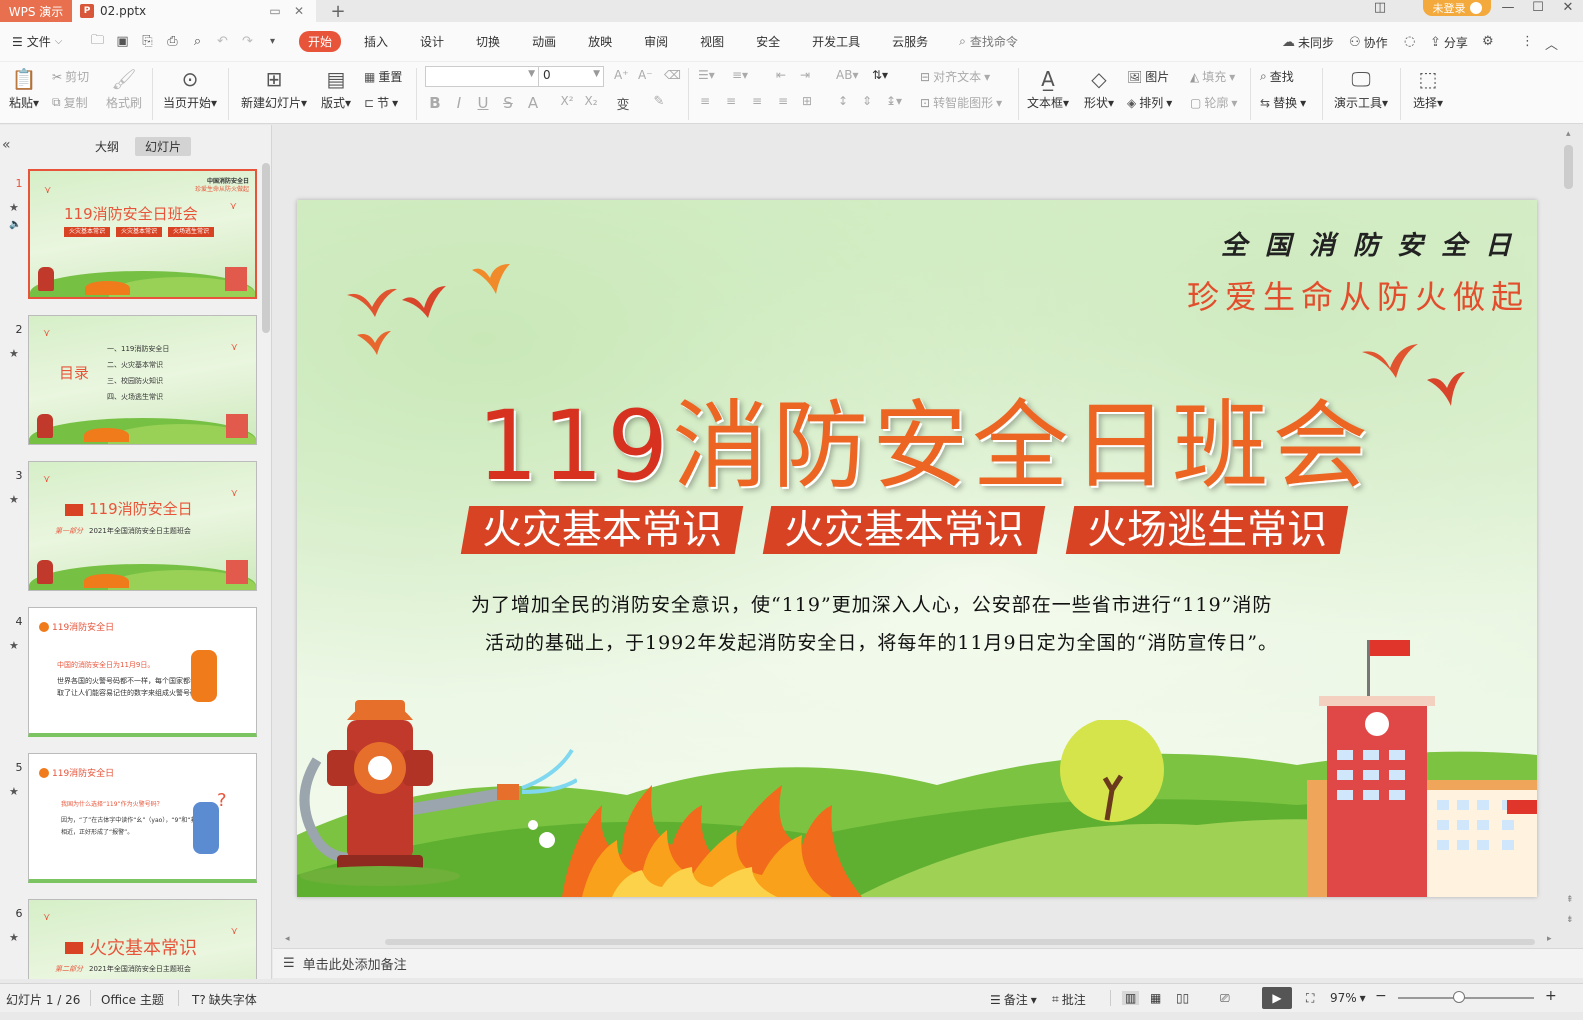 The height and width of the screenshot is (1020, 1583). I want to click on print-preview-icon: ⌕, so click(197, 41).